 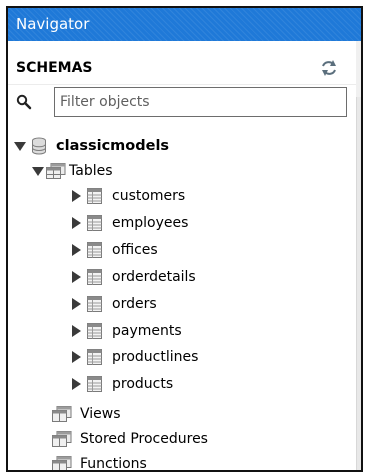 What do you see at coordinates (24, 102) in the screenshot?
I see `search-icon` at bounding box center [24, 102].